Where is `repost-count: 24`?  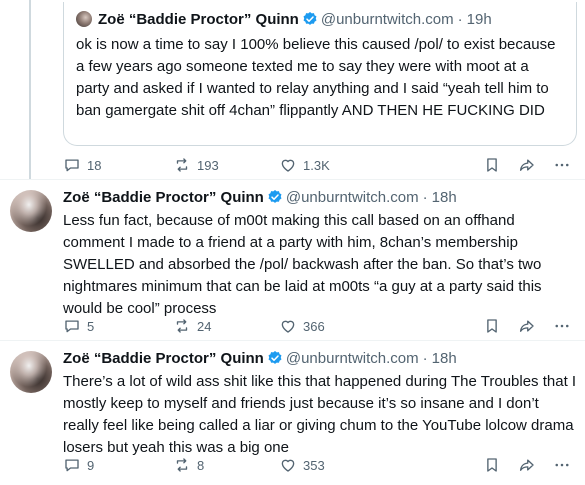 repost-count: 24 is located at coordinates (204, 326).